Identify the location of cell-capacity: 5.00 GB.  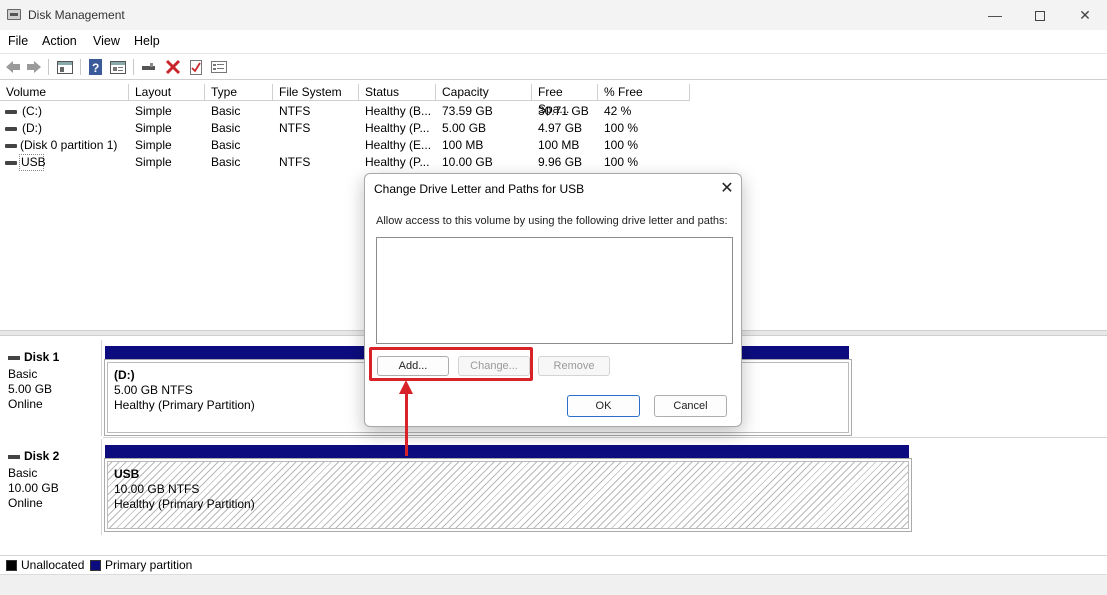
(464, 128).